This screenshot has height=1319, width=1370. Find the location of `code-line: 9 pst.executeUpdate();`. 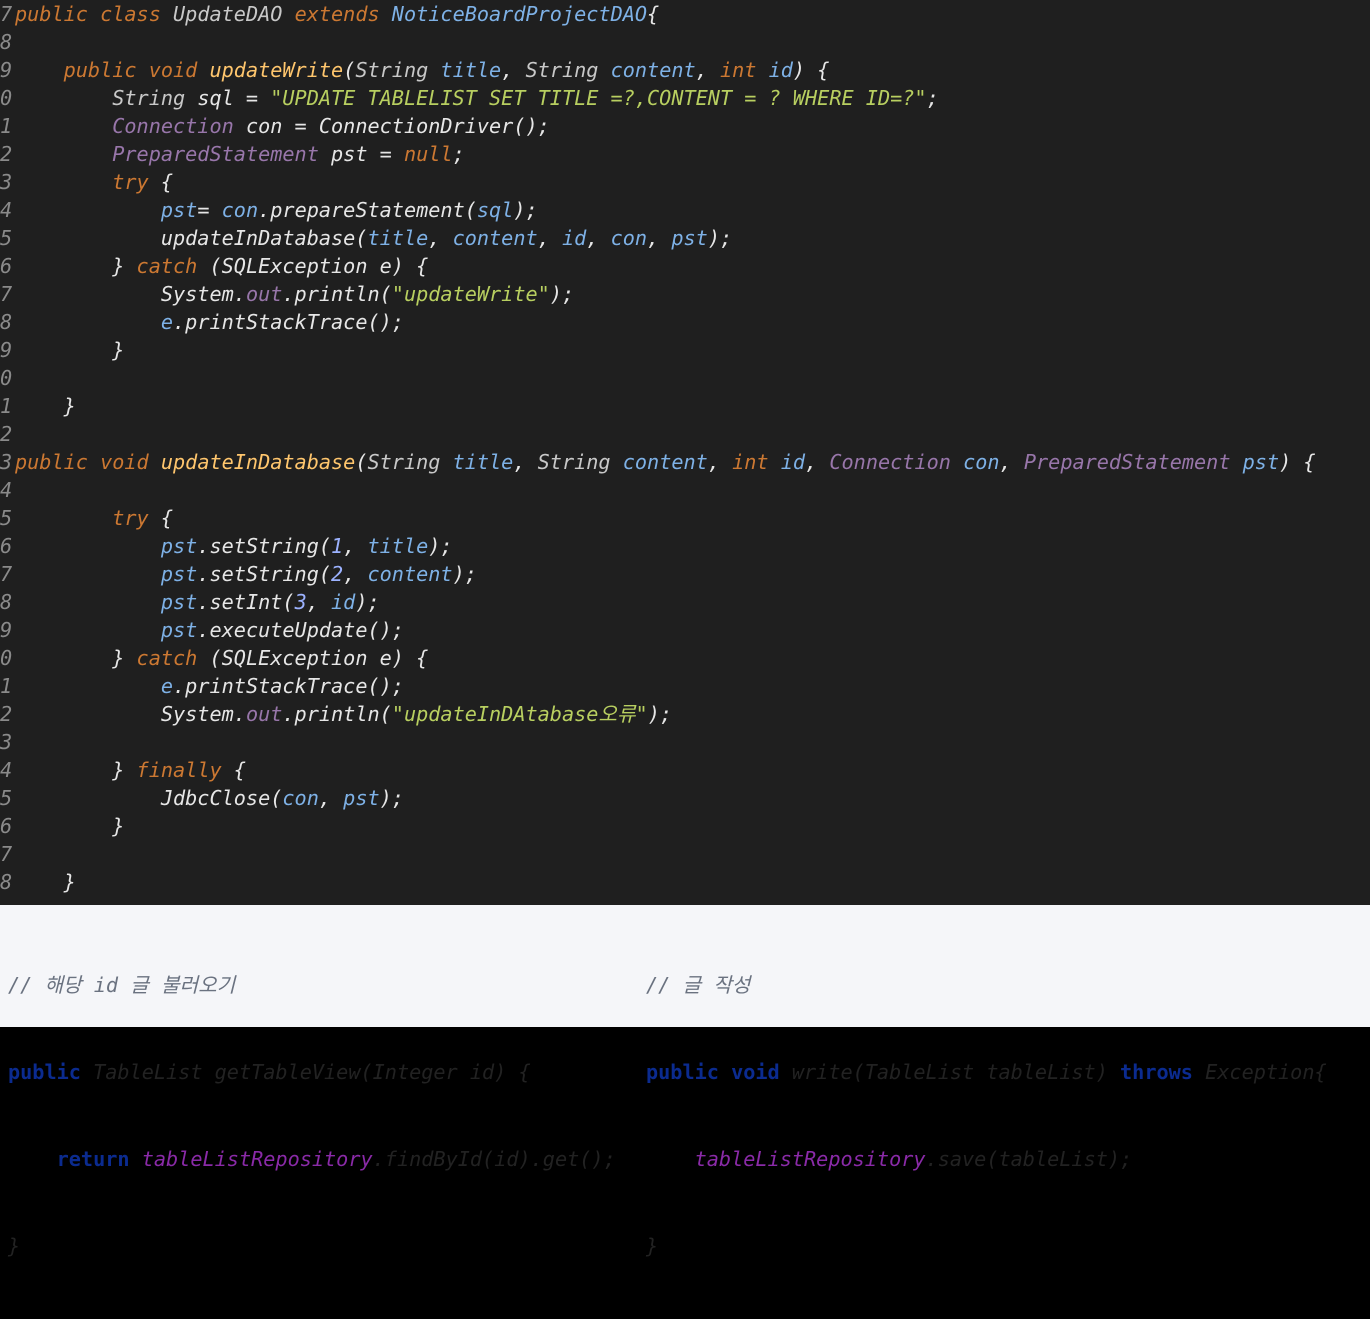

code-line: 9 pst.executeUpdate(); is located at coordinates (202, 630).